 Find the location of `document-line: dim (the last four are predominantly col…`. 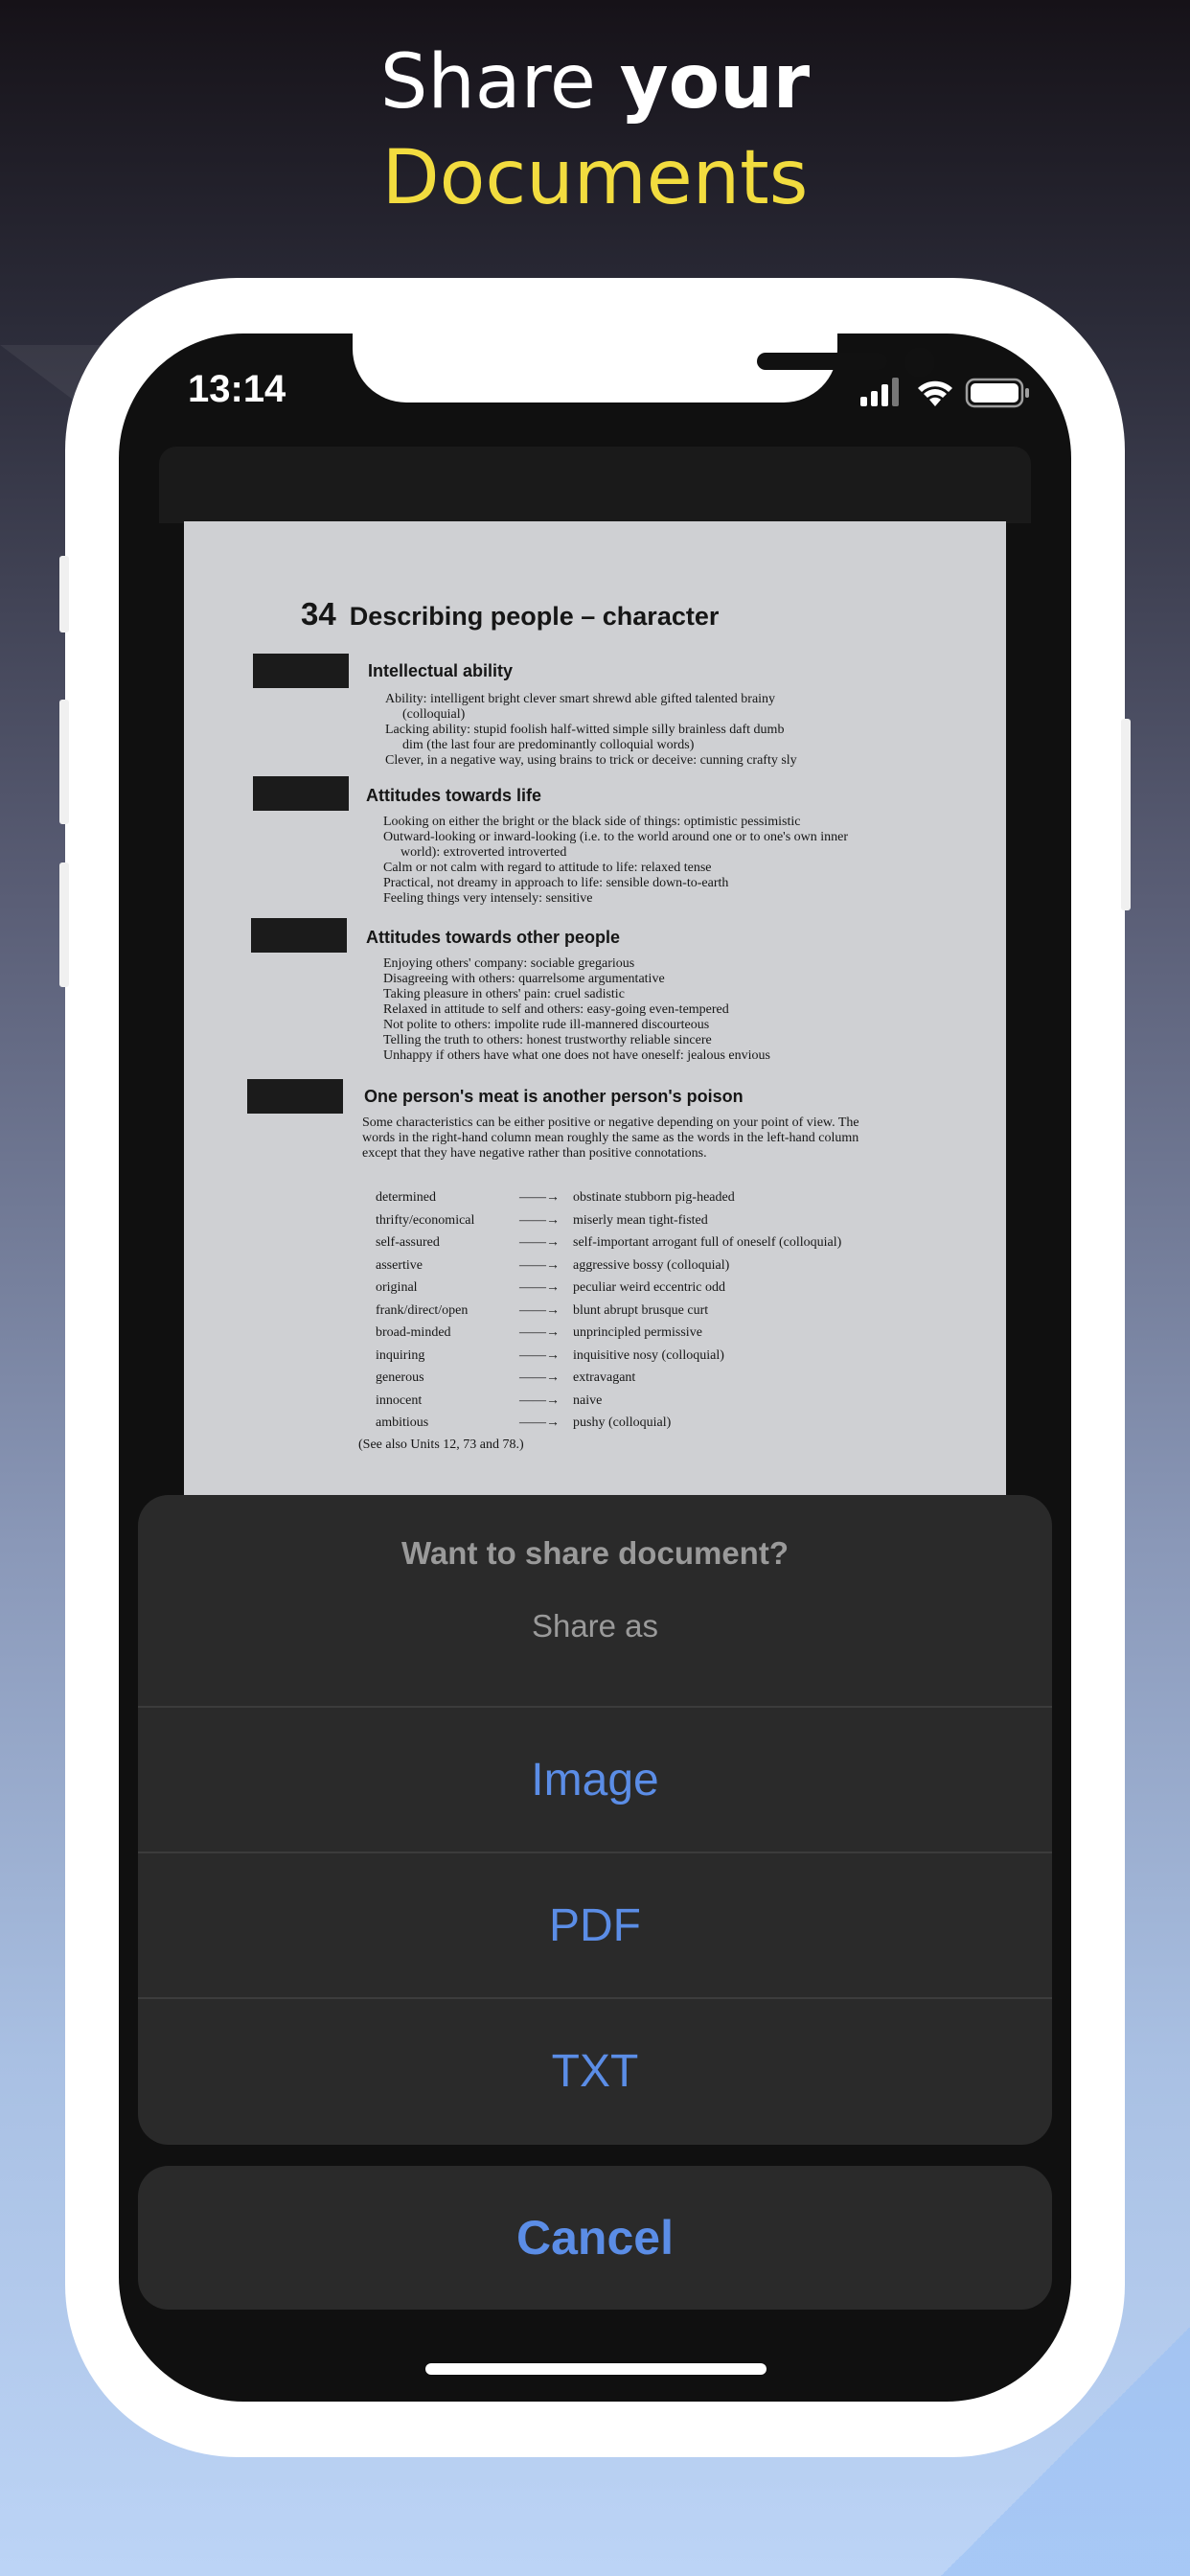

document-line: dim (the last four are predominantly col… is located at coordinates (548, 745).